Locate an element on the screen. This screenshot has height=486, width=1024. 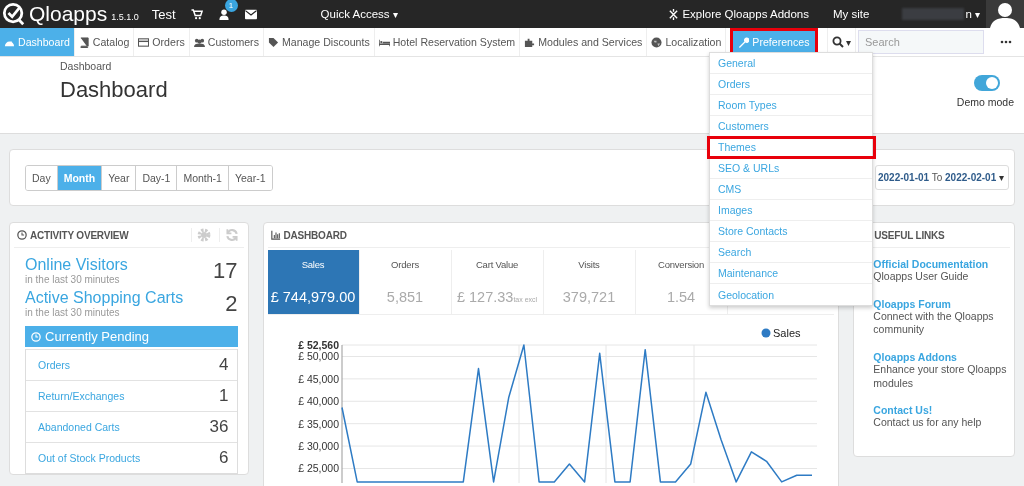
menu-item: Themes is located at coordinates (791, 147).